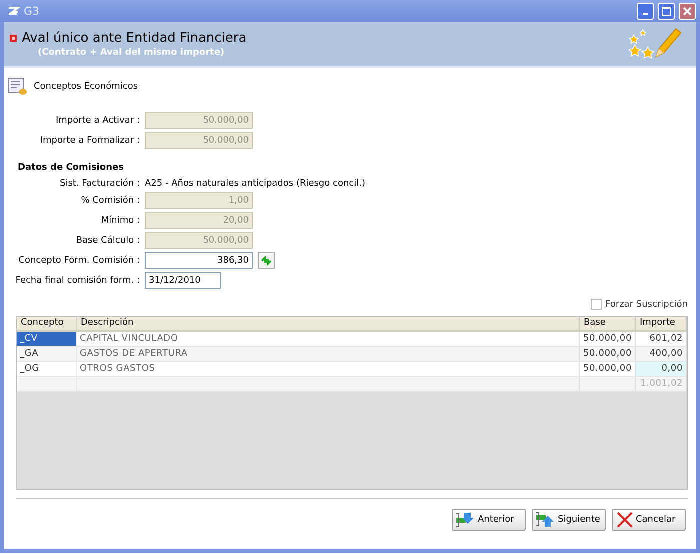  I want to click on refresh-button, so click(266, 260).